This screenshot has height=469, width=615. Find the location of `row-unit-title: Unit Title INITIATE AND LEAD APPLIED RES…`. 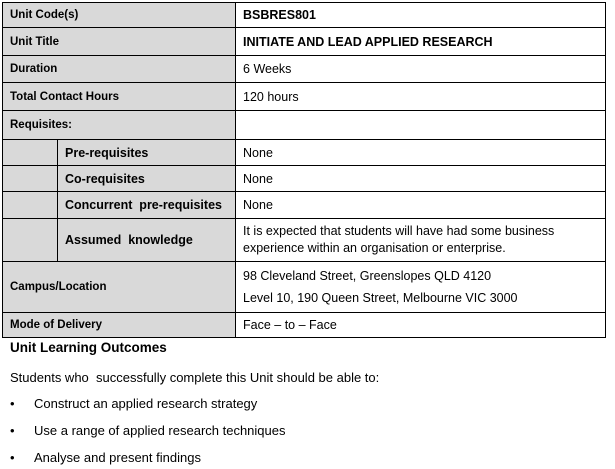

row-unit-title: Unit Title INITIATE AND LEAD APPLIED RES… is located at coordinates (304, 41).